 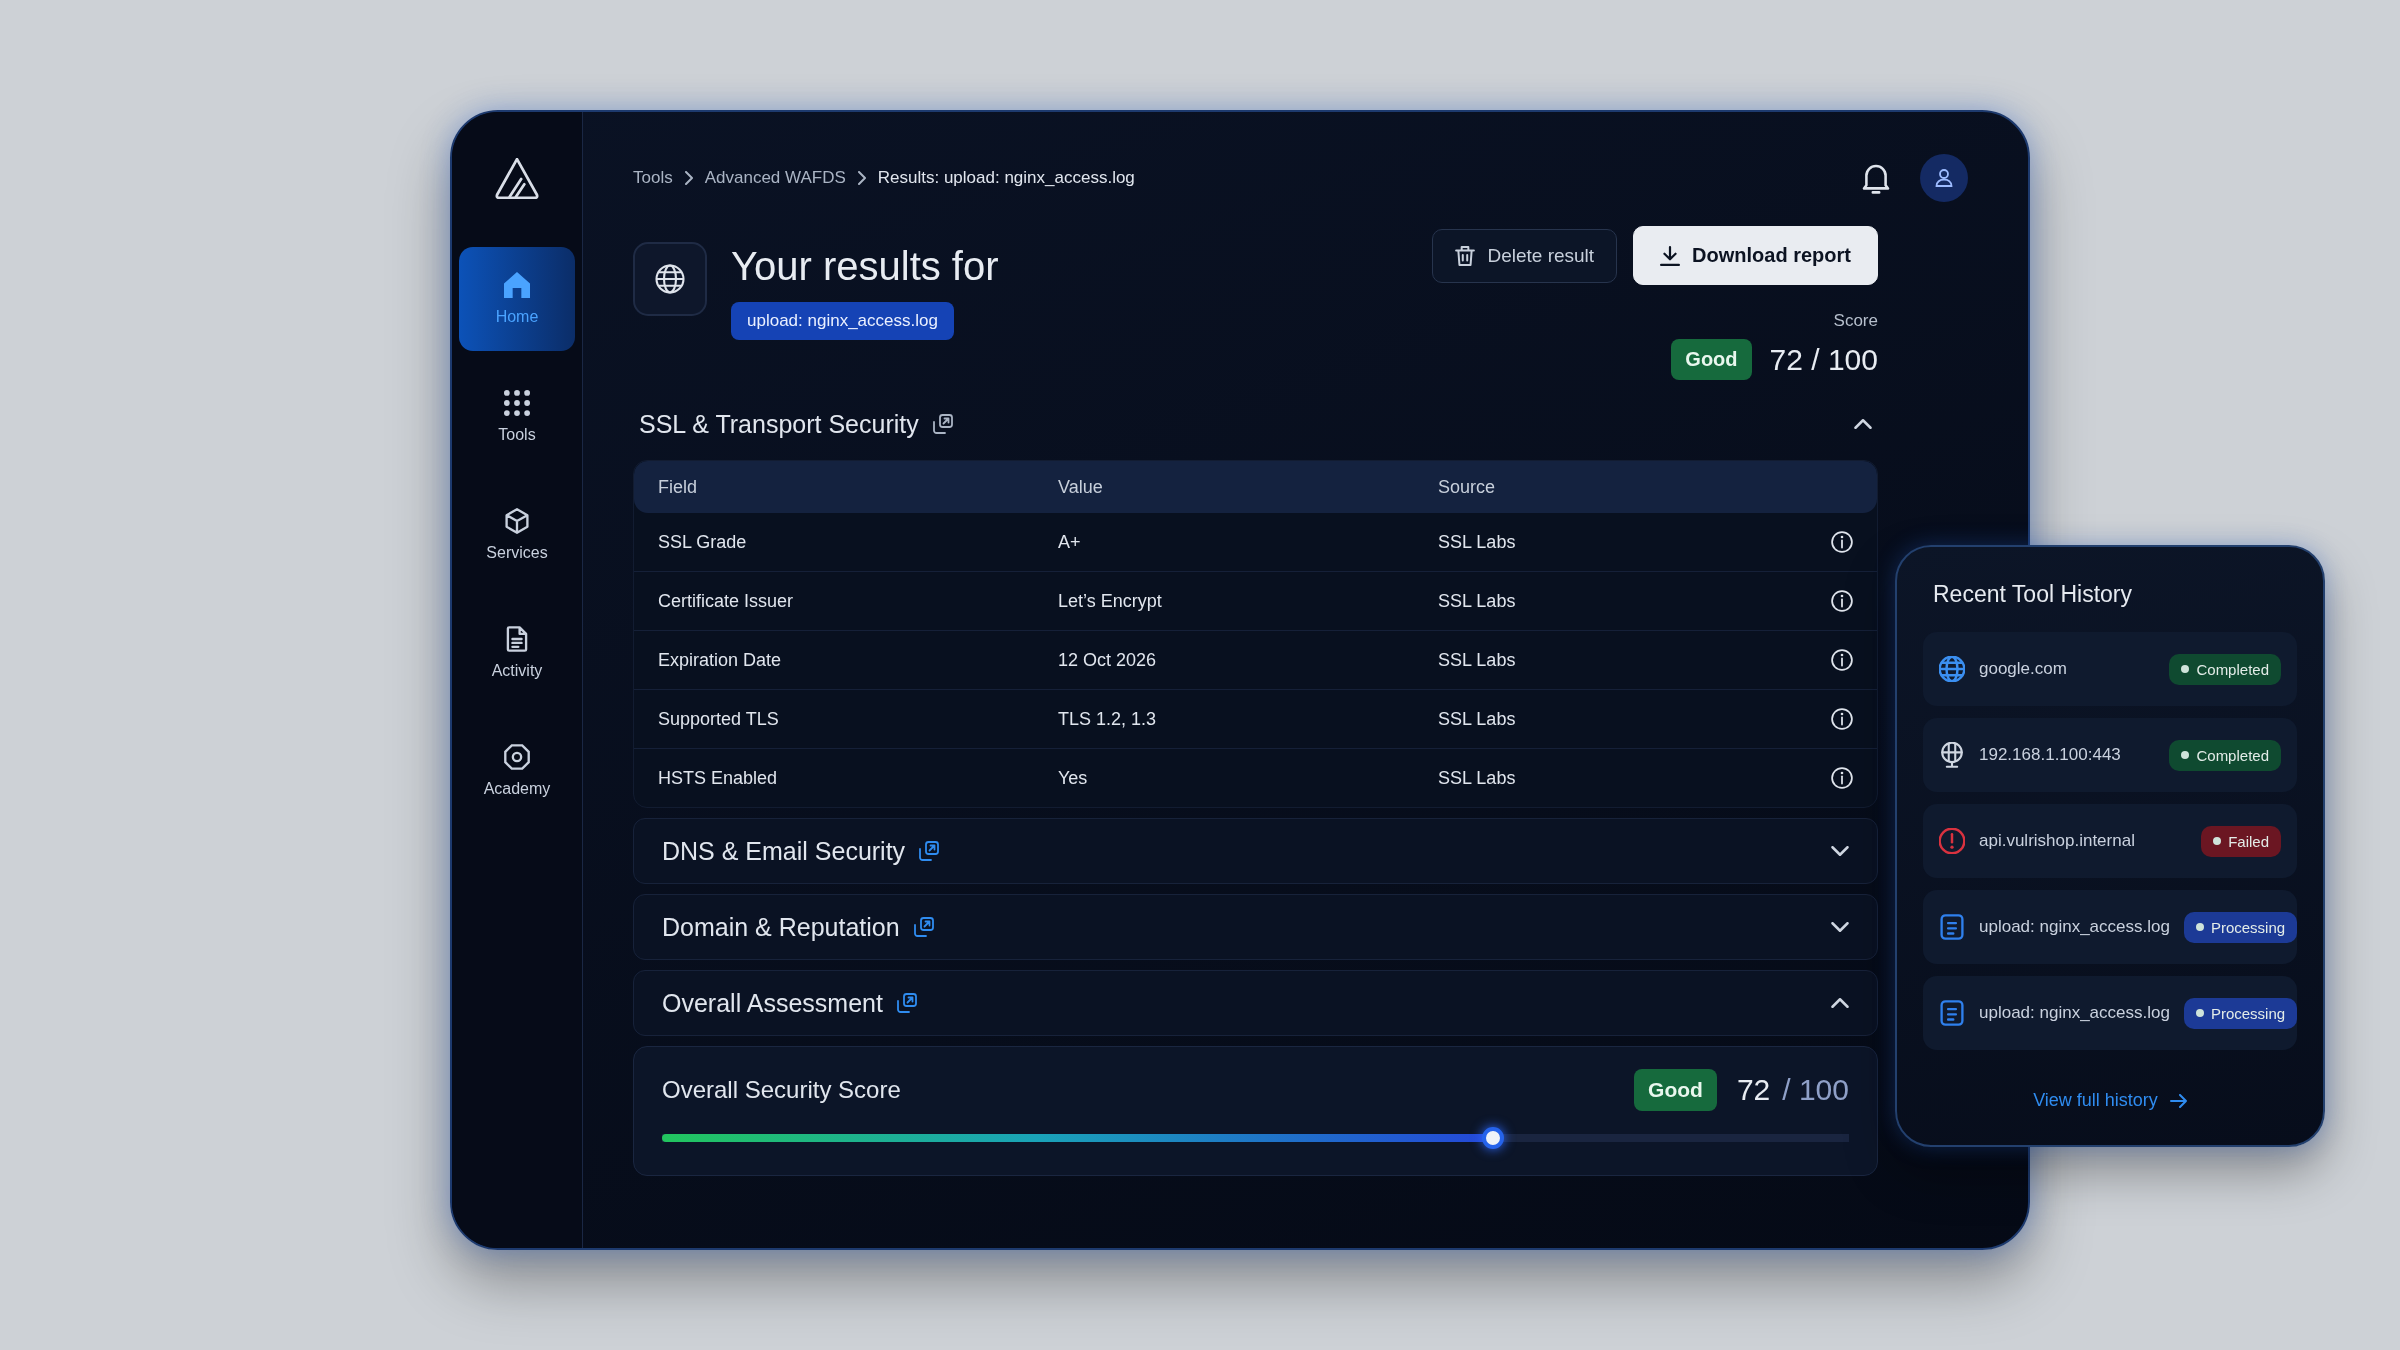 I want to click on accordion-header: Overall Assessment, so click(x=1255, y=1003).